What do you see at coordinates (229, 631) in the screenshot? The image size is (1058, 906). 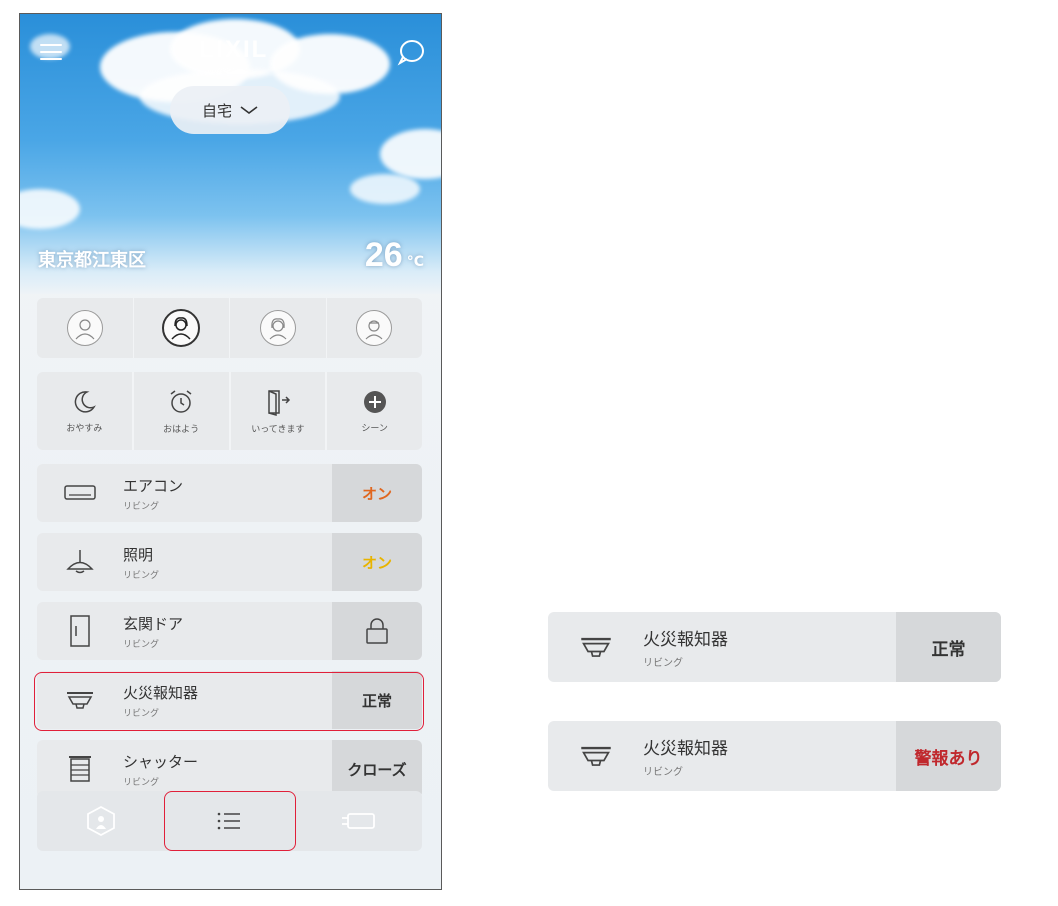 I see `device-row-door: 玄関ドア リビング` at bounding box center [229, 631].